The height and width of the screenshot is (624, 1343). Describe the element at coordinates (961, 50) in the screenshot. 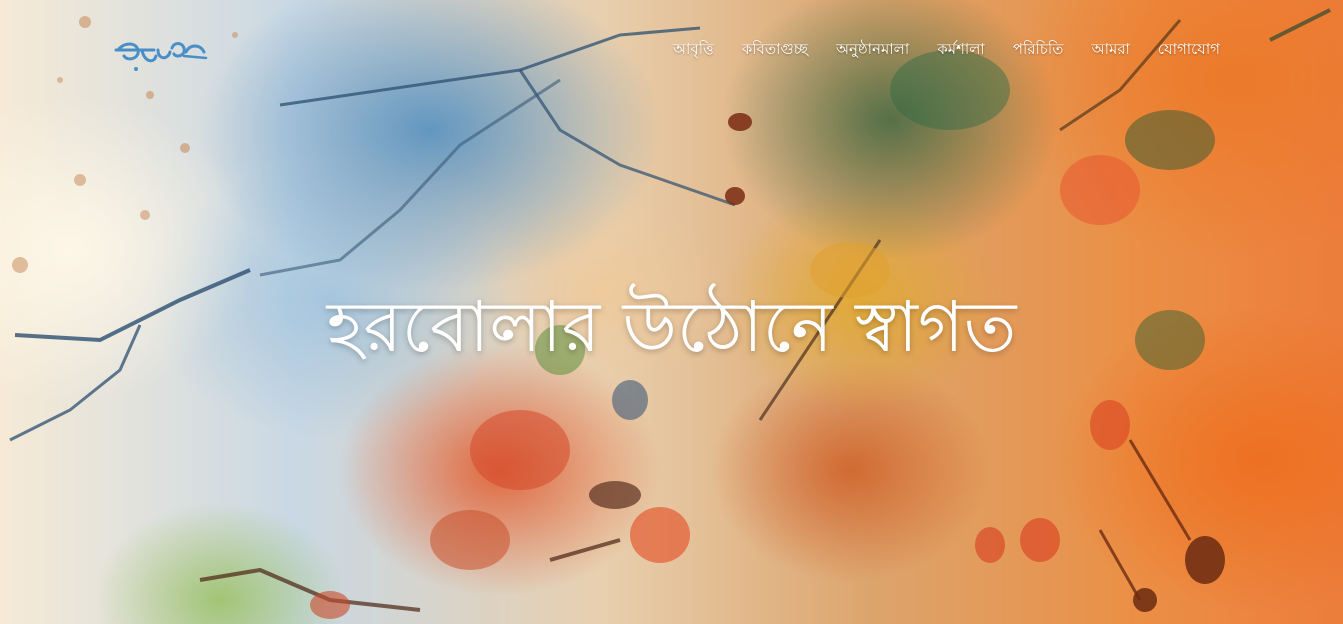

I see `nav-item-kormoshala: কর্মশালা` at that location.